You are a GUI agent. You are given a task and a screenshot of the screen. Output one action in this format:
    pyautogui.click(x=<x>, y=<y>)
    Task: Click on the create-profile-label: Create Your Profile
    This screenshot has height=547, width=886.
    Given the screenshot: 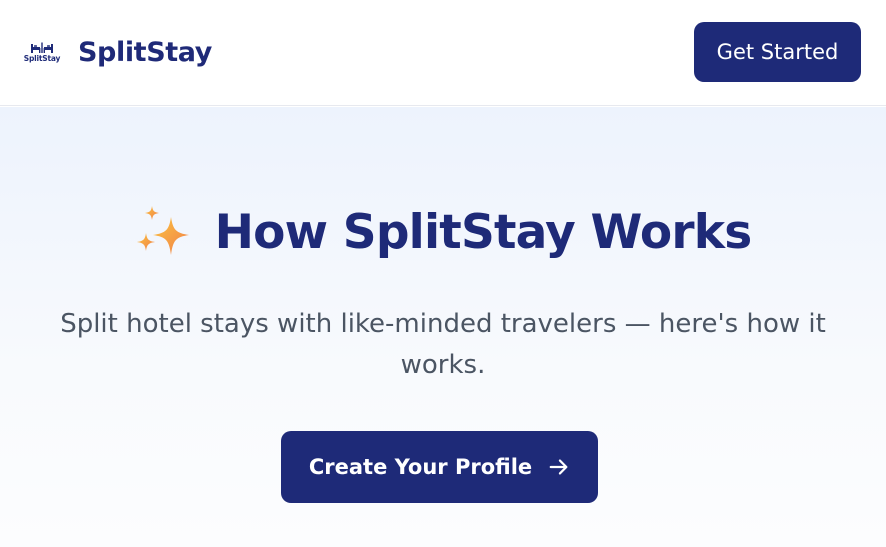 What is the action you would take?
    pyautogui.click(x=420, y=467)
    